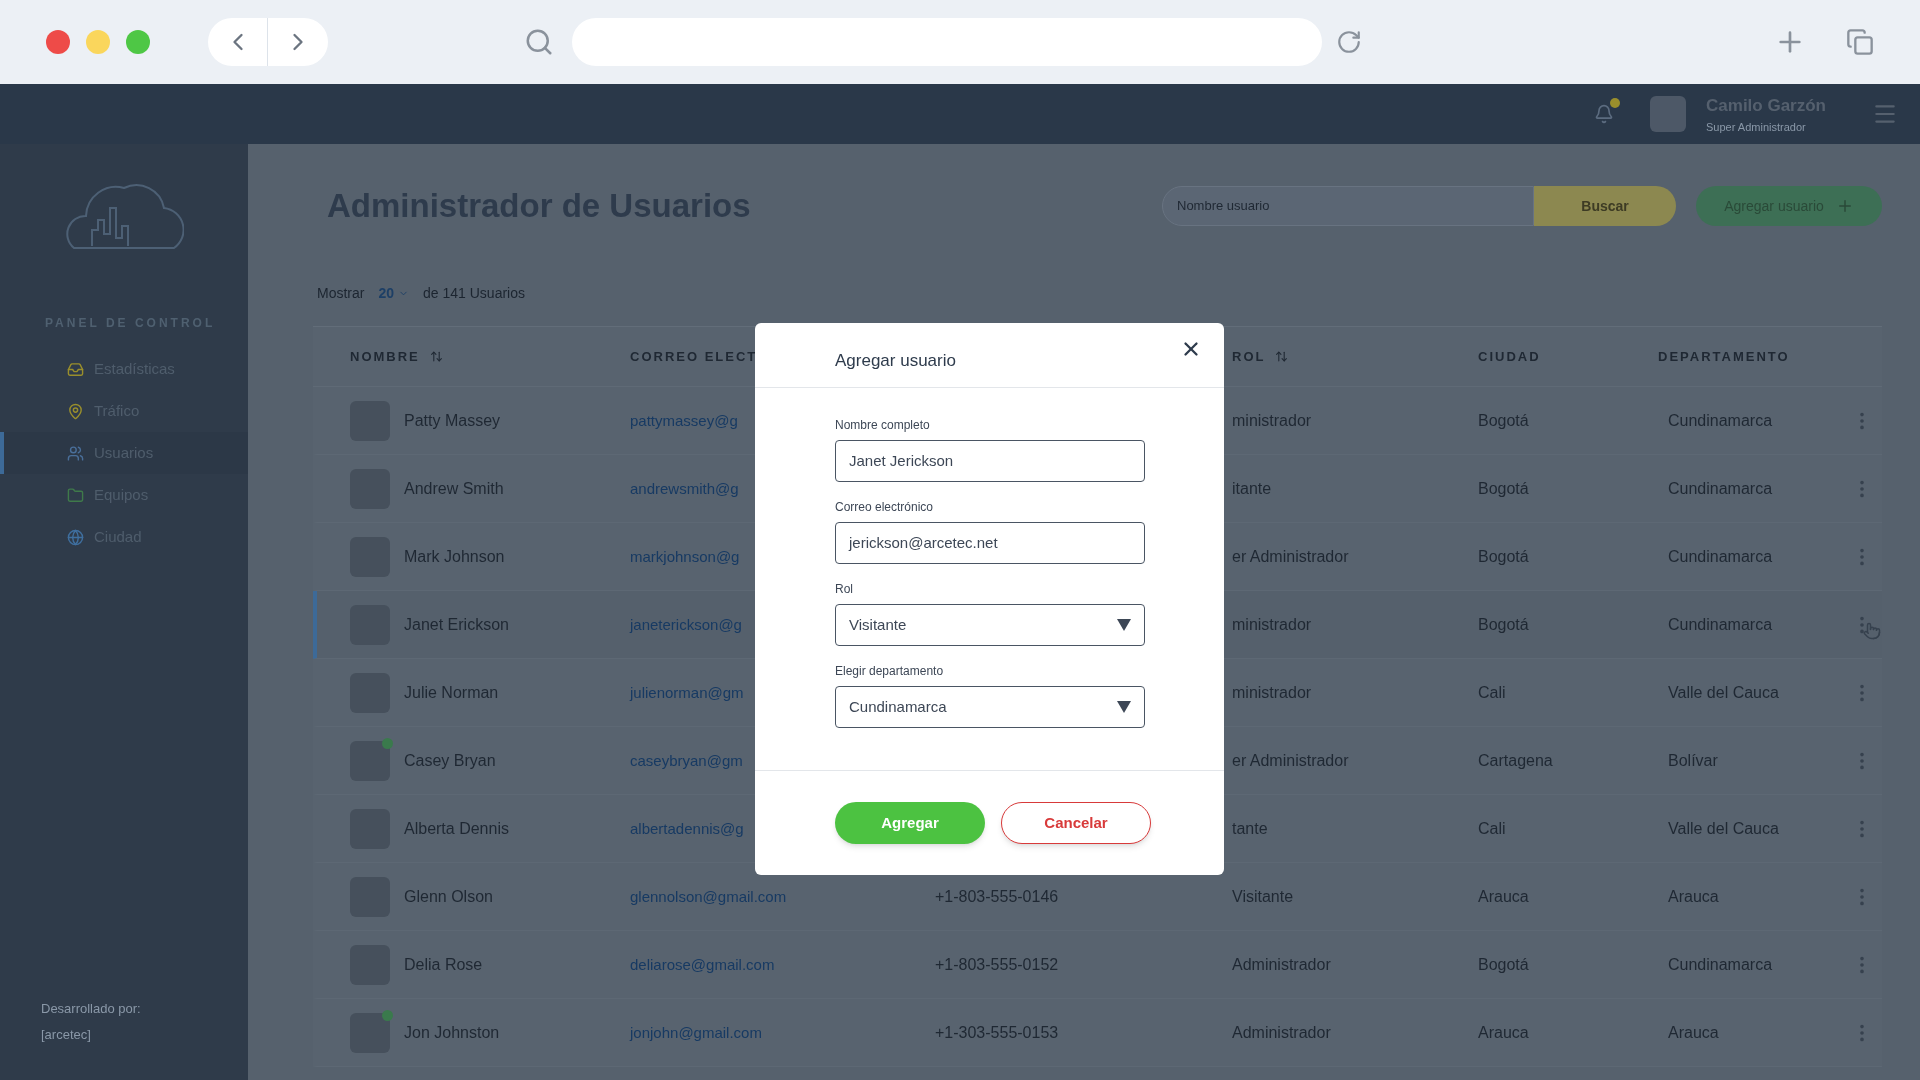  What do you see at coordinates (990, 625) in the screenshot?
I see `select-field: Visitante` at bounding box center [990, 625].